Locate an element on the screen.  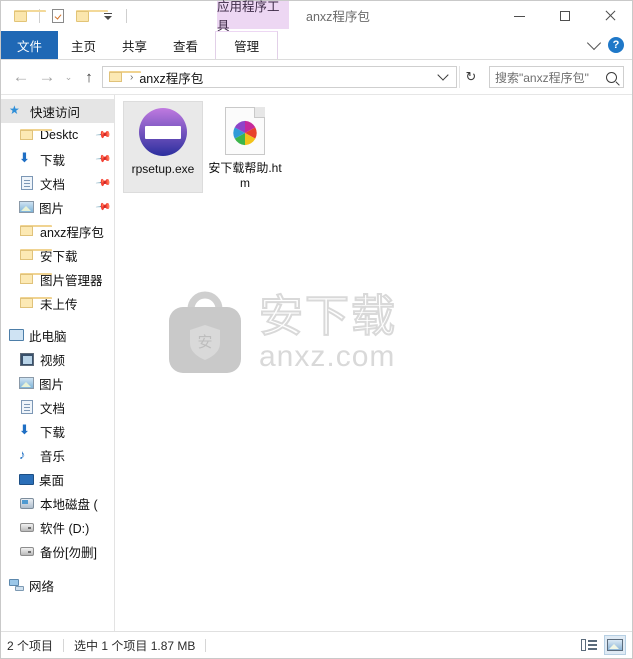
breadcrumb: › anxz程序包 is located at coordinates (155, 77).